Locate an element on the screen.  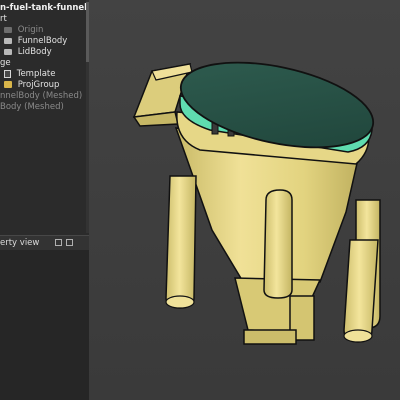
leg-front-left-foot is located at coordinates (180, 302).